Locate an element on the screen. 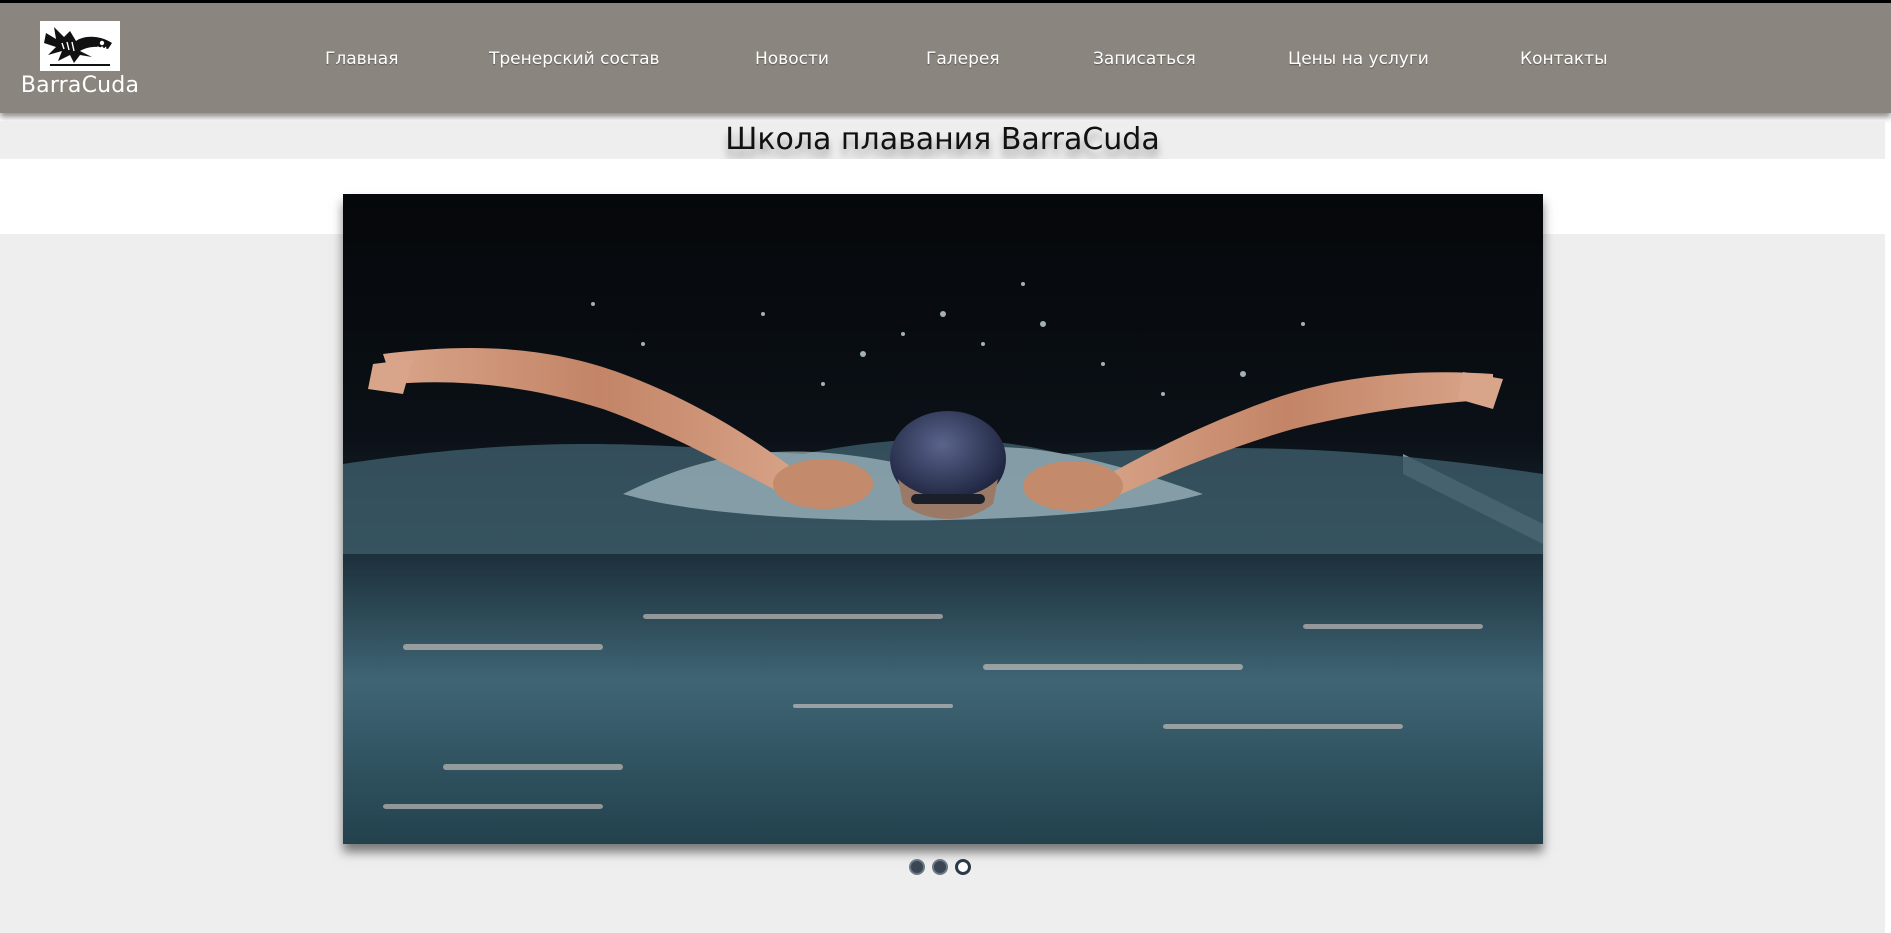  nav-item-prices: Цены на услуги is located at coordinates (1358, 59).